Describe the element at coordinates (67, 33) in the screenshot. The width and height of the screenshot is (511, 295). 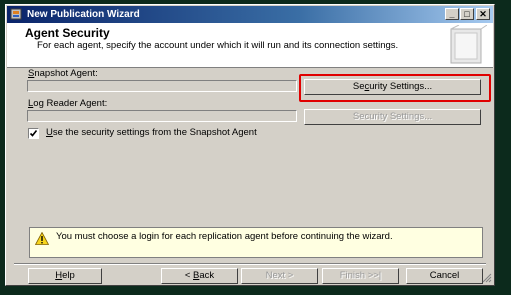
I see `page-title: Agent Security` at that location.